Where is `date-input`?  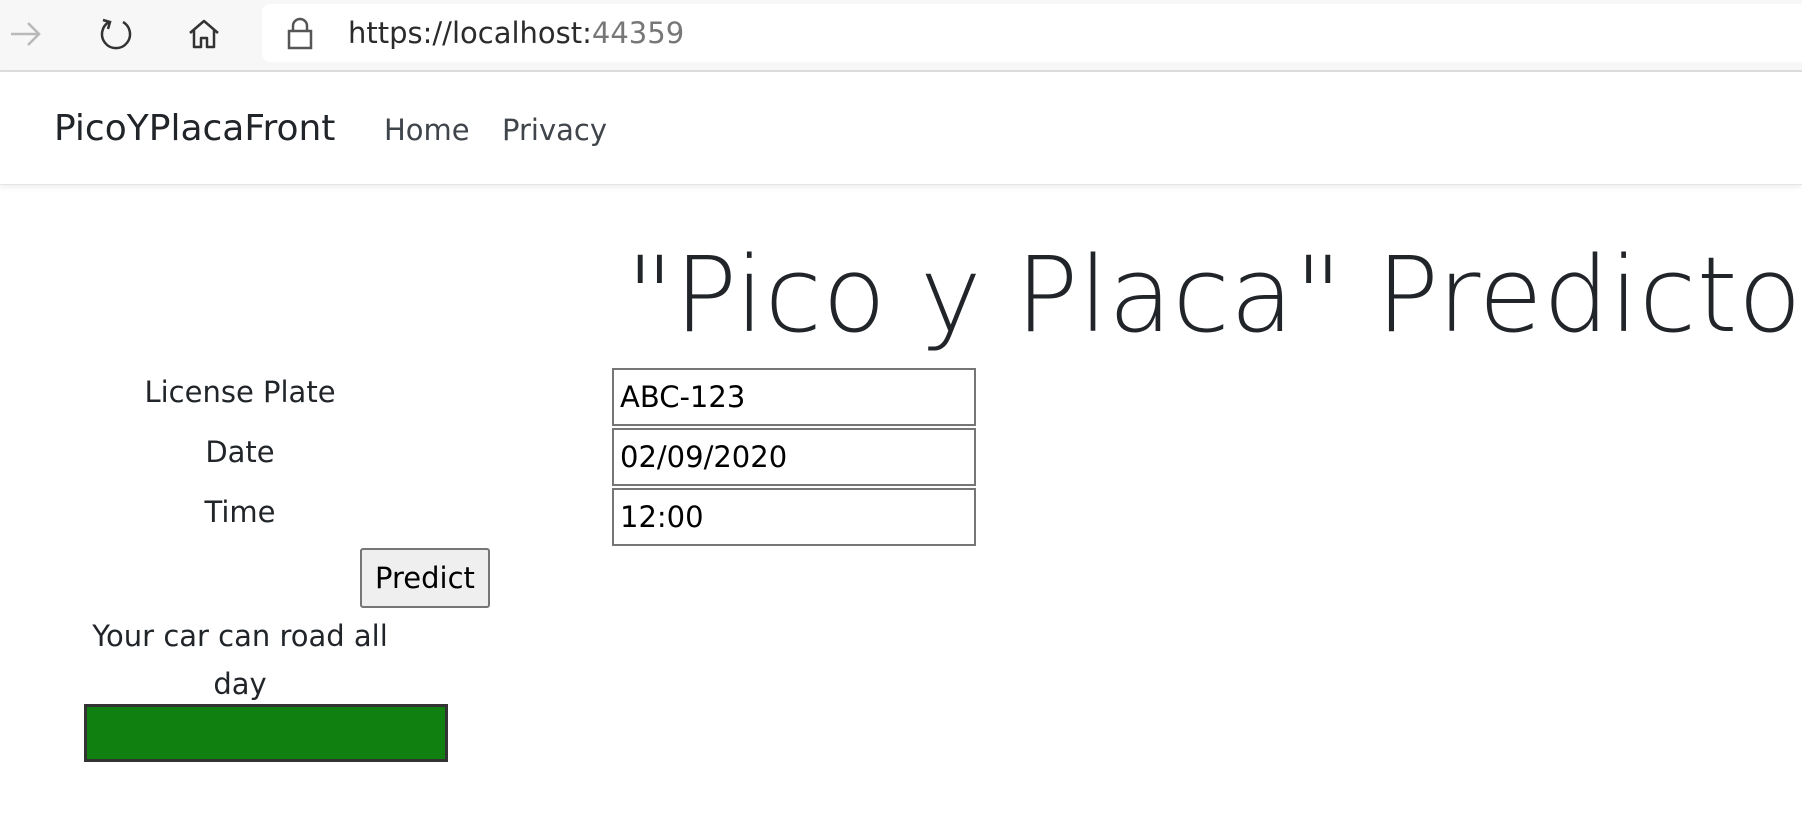 date-input is located at coordinates (794, 457).